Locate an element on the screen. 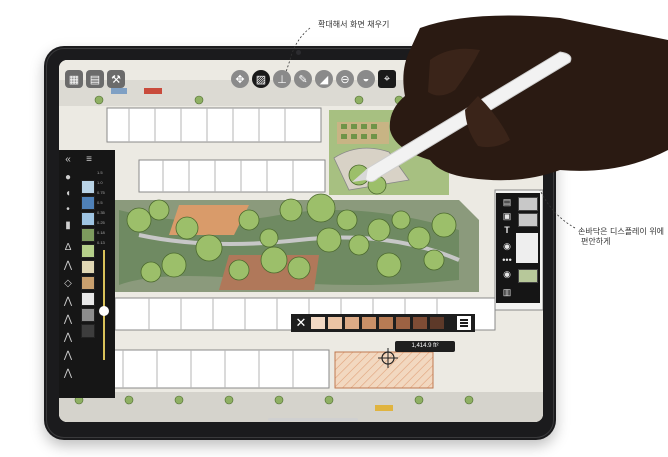 The image size is (668, 457). hatch-icon: ▨ is located at coordinates (261, 79).